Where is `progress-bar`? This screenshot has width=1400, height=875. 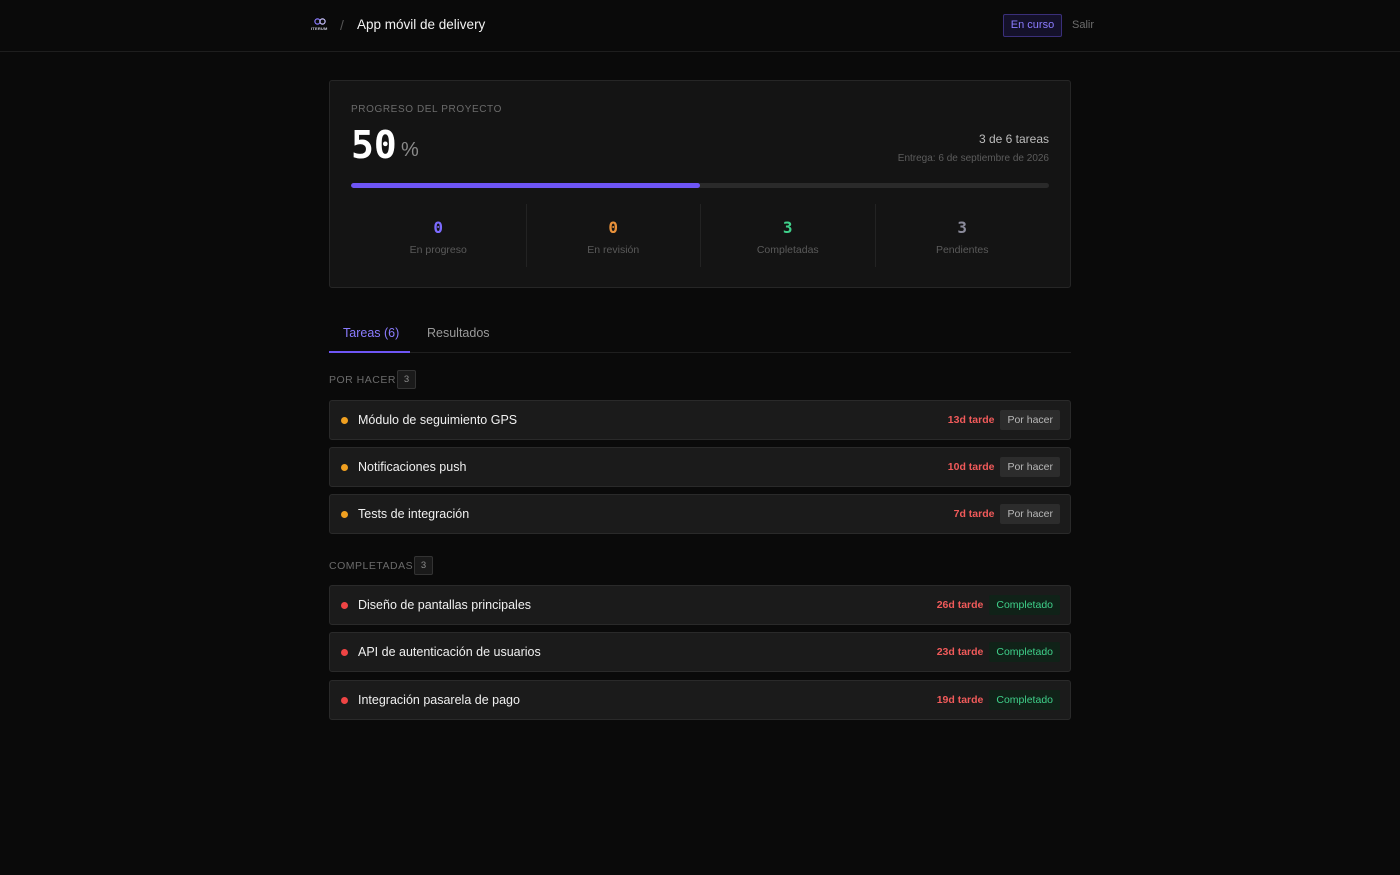 progress-bar is located at coordinates (700, 185).